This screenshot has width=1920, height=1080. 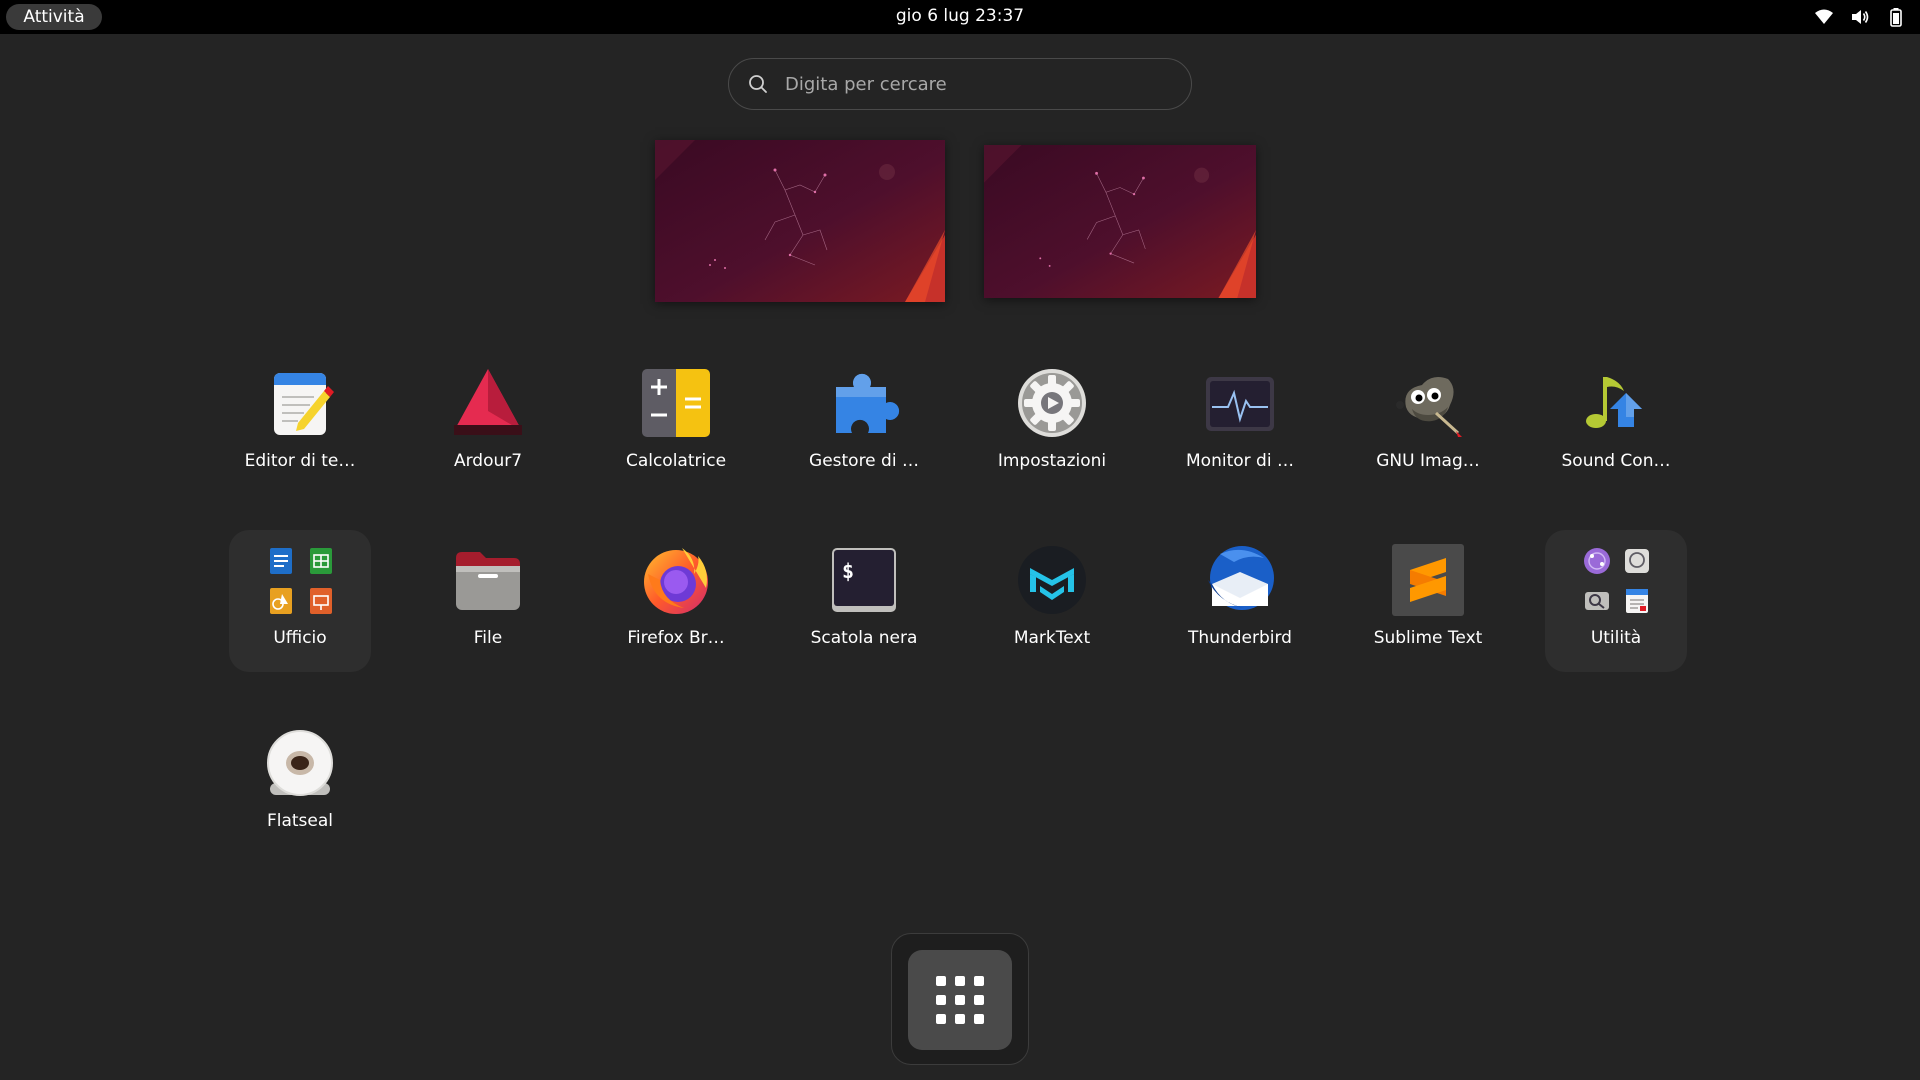 What do you see at coordinates (1637, 561) in the screenshot?
I see `chat-icon` at bounding box center [1637, 561].